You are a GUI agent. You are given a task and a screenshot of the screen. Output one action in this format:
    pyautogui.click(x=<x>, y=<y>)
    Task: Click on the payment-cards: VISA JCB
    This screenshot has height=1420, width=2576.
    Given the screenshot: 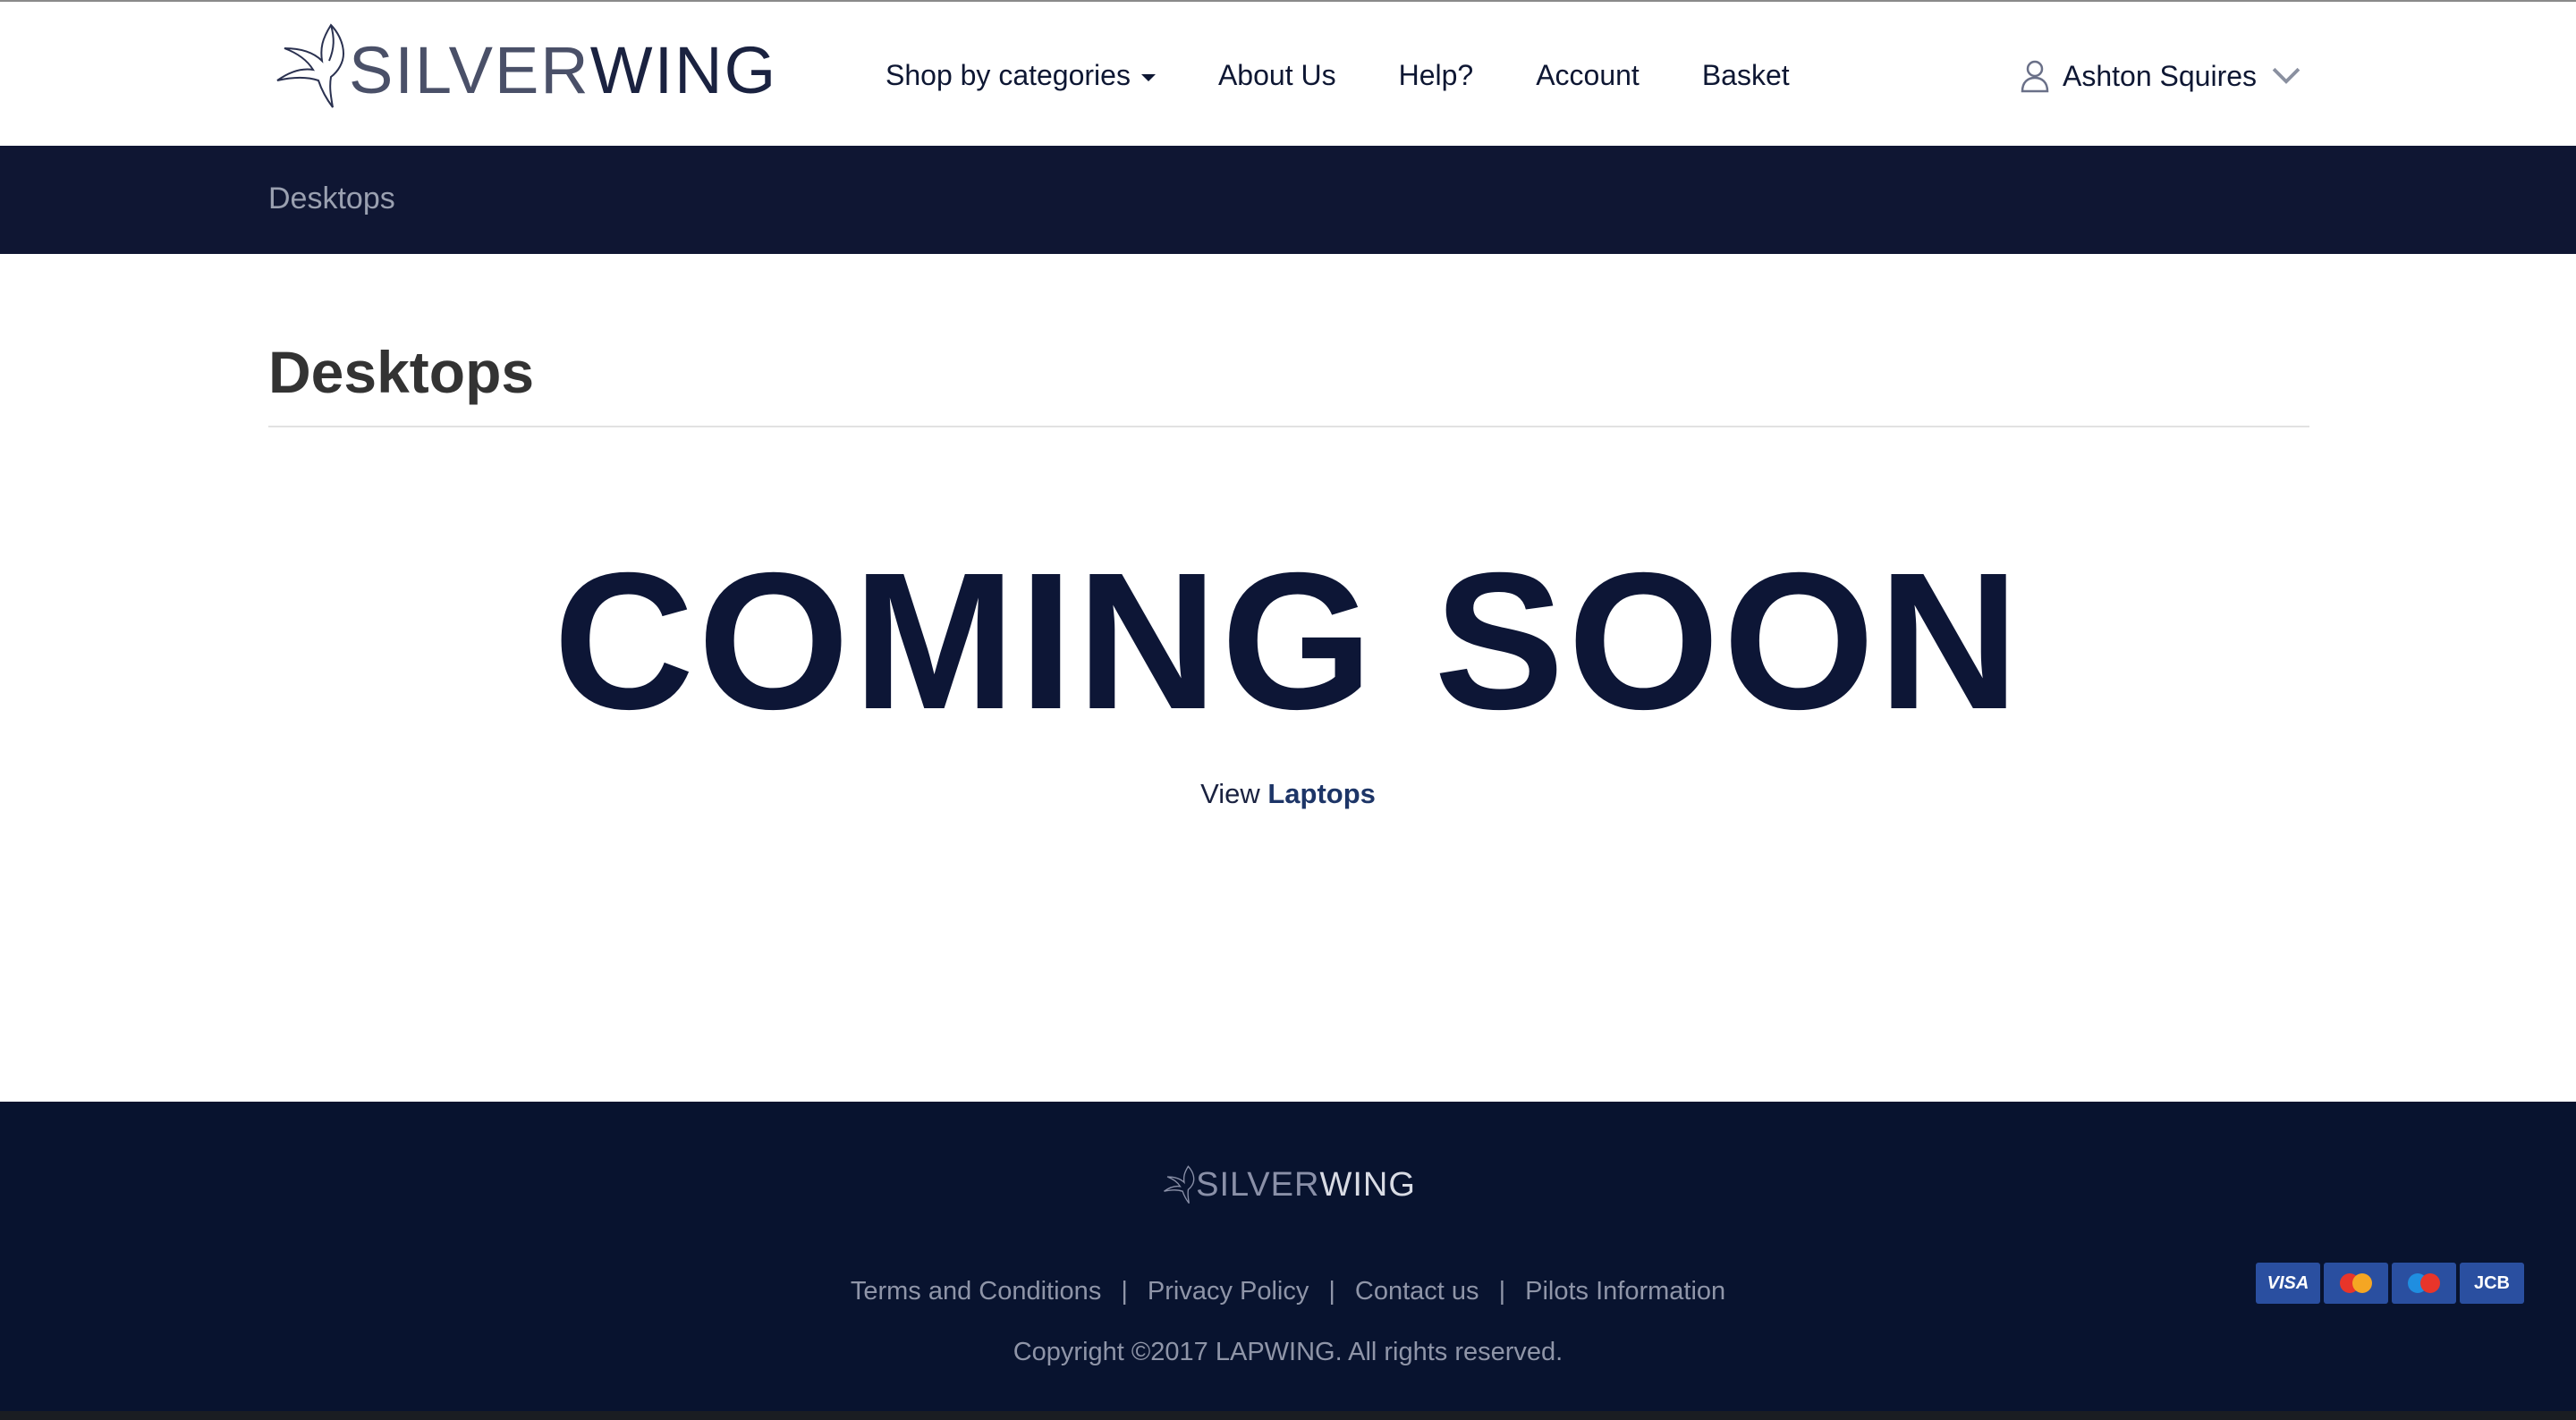 What is the action you would take?
    pyautogui.click(x=2392, y=1284)
    